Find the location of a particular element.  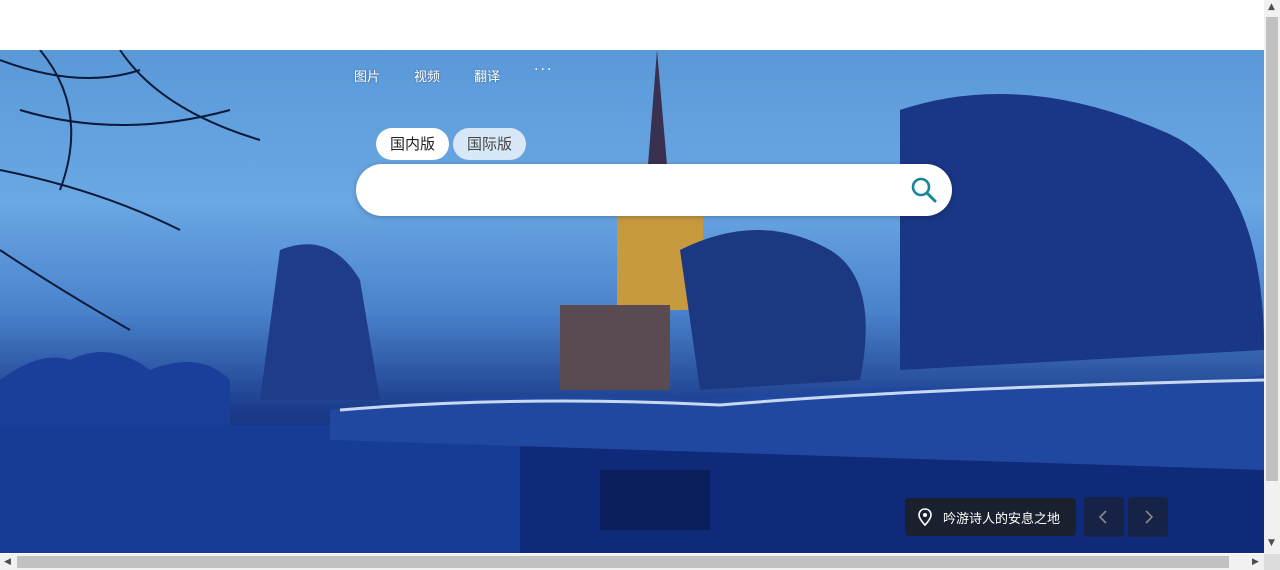

top-nav: 图片 视频 翻译 ··· is located at coordinates (453, 73).